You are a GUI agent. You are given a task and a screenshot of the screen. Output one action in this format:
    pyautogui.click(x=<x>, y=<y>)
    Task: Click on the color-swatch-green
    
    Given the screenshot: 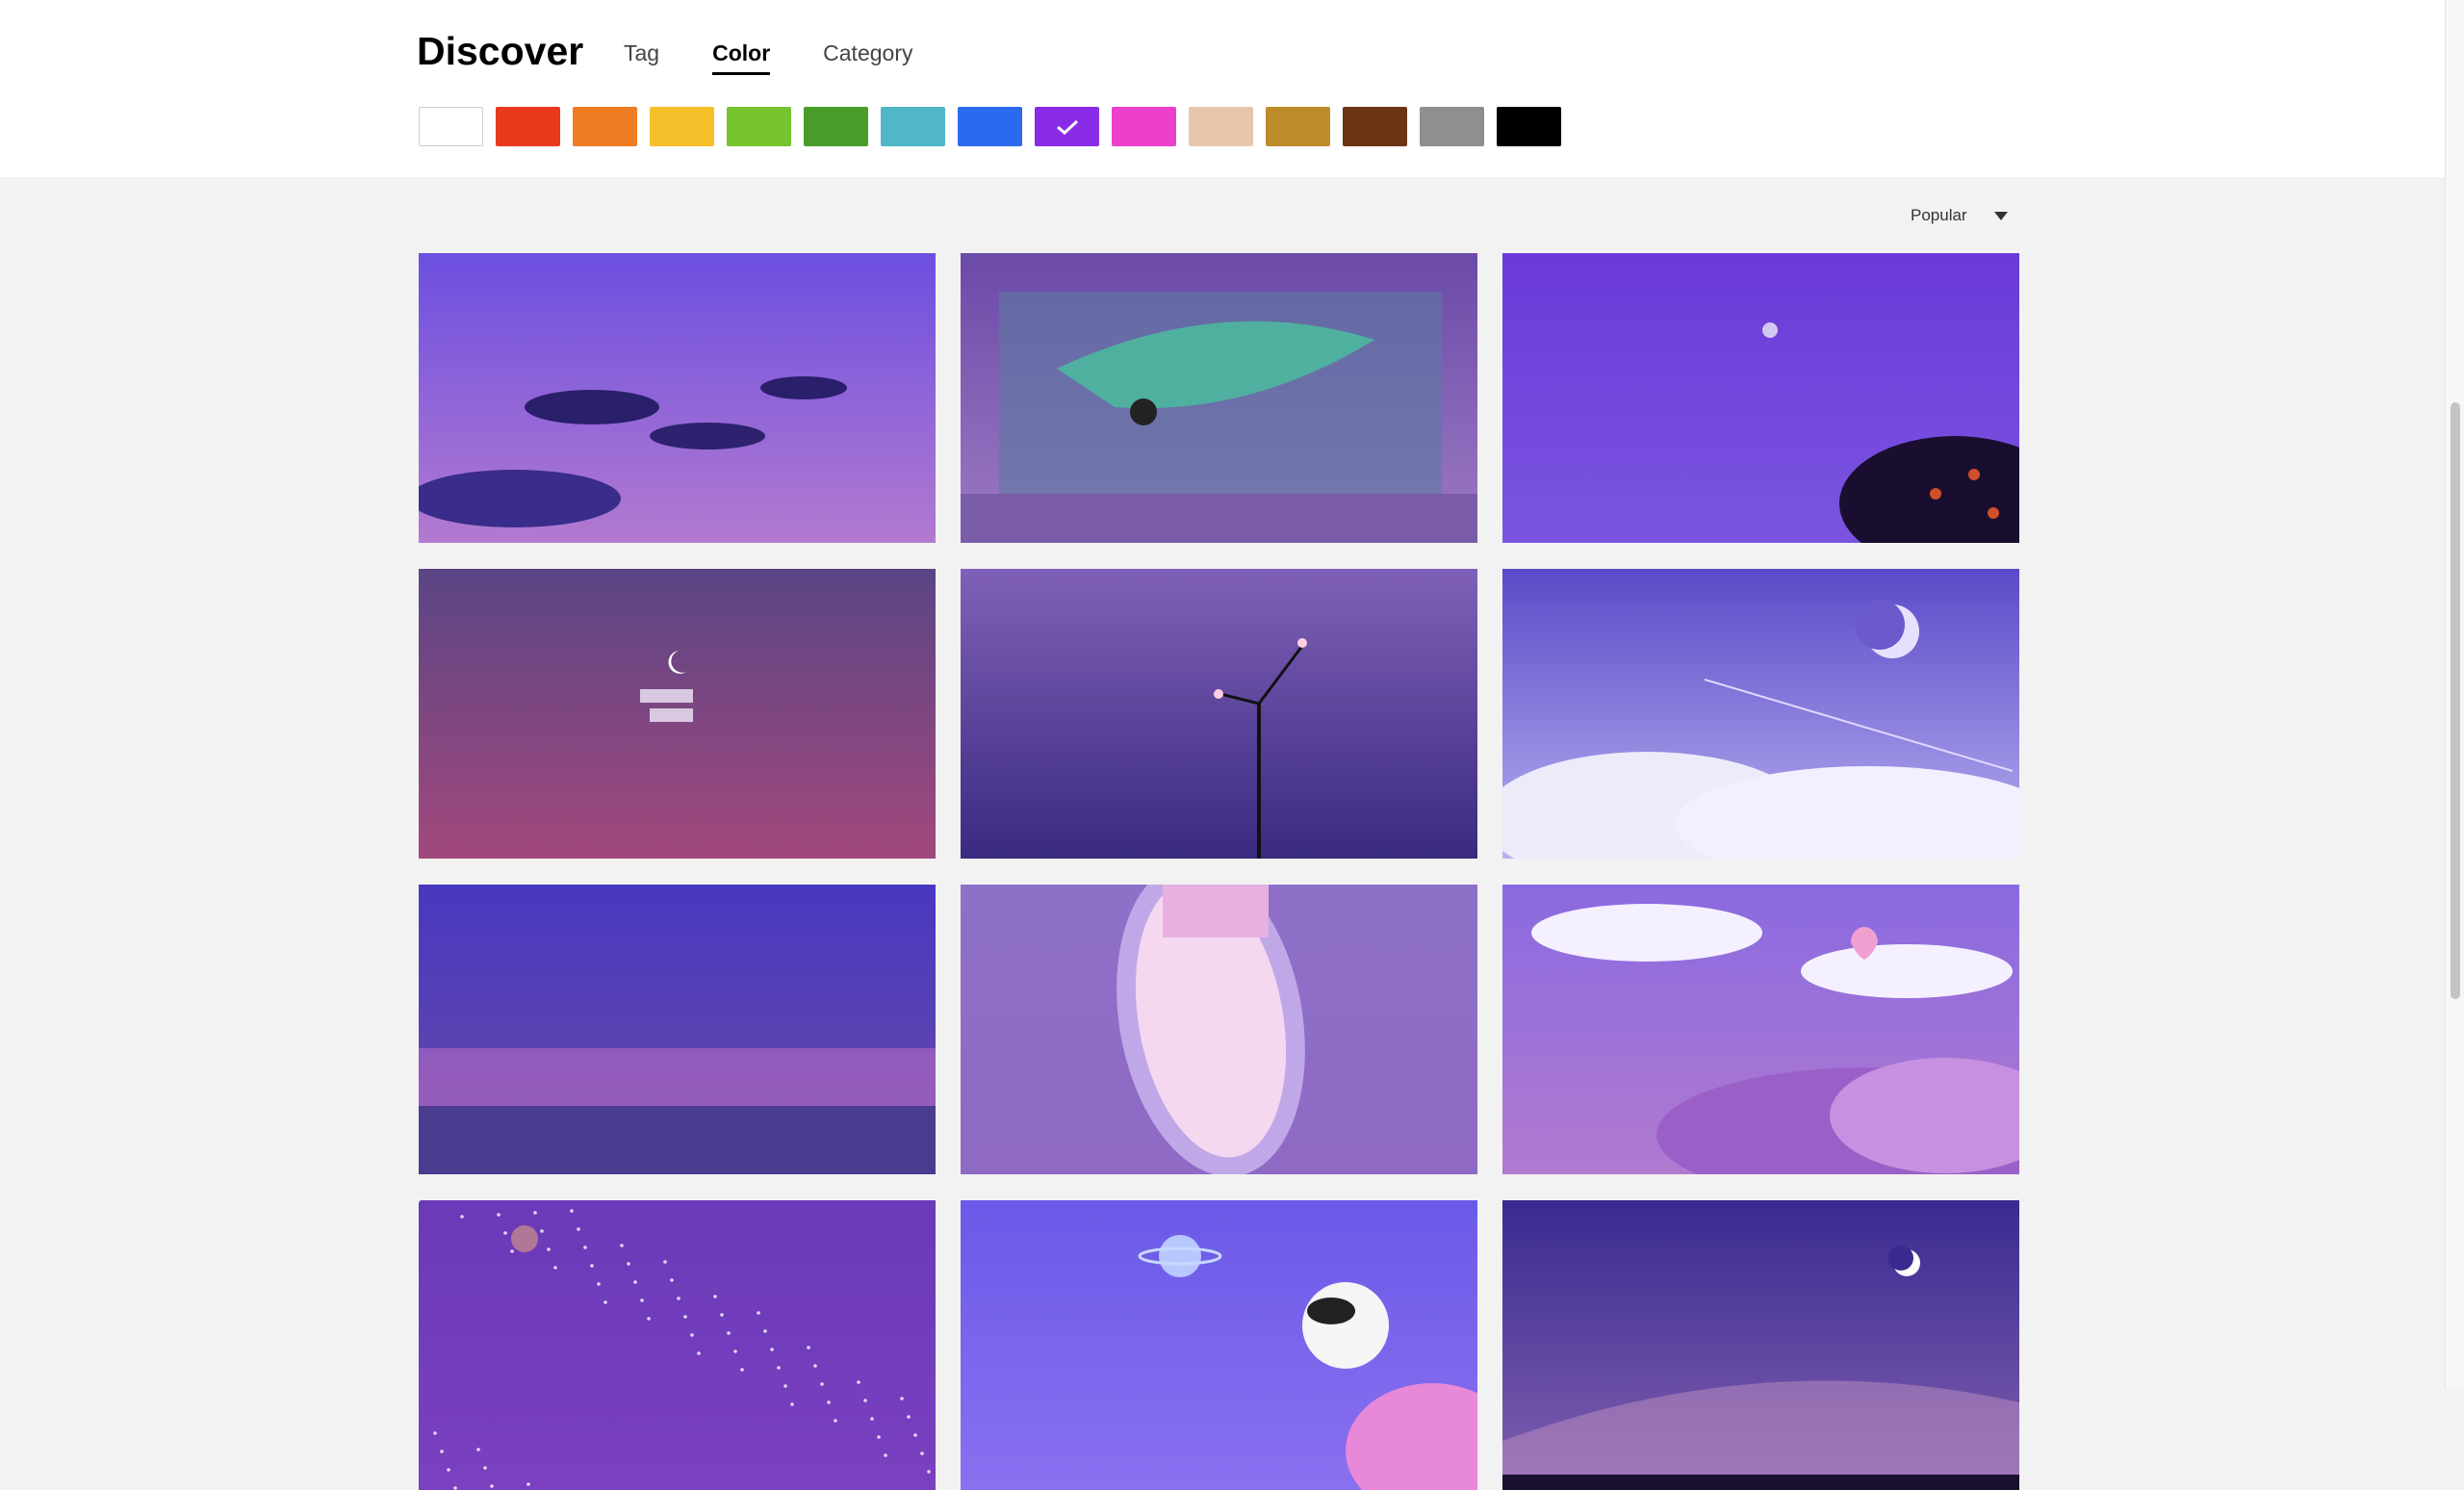 What is the action you would take?
    pyautogui.click(x=836, y=126)
    